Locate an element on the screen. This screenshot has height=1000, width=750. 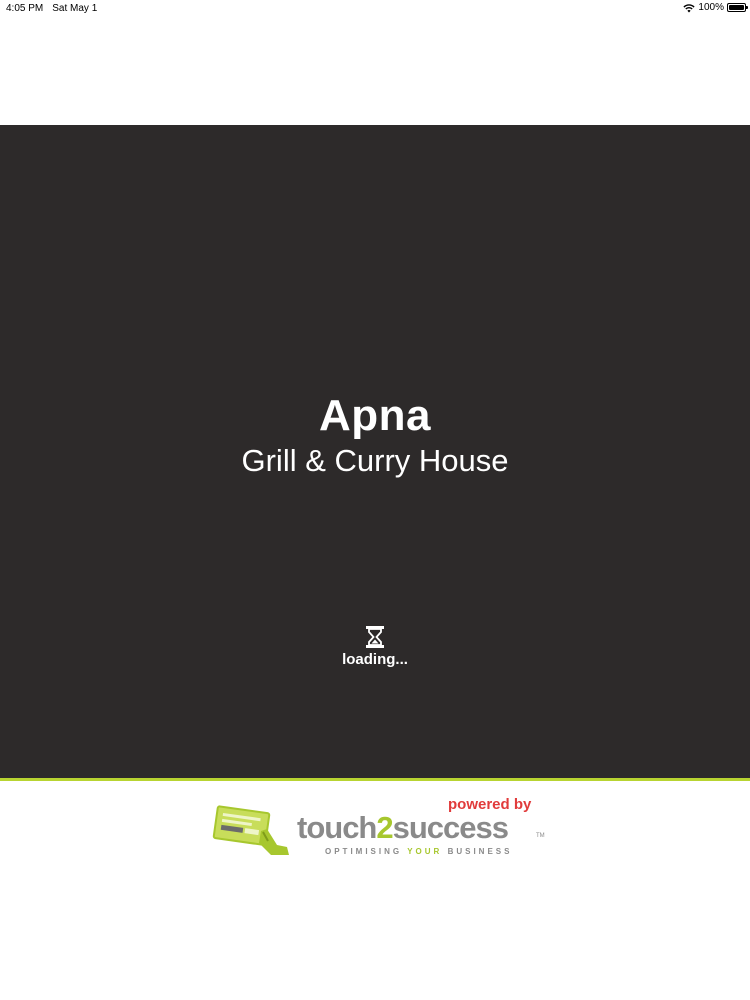
wordmark-success: success is located at coordinates (450, 827).